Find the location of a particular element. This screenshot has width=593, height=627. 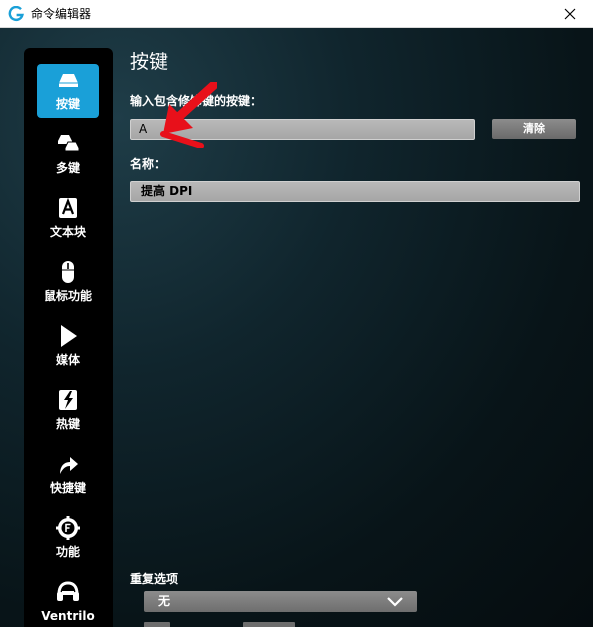

ventrilo-headset-icon is located at coordinates (68, 591).